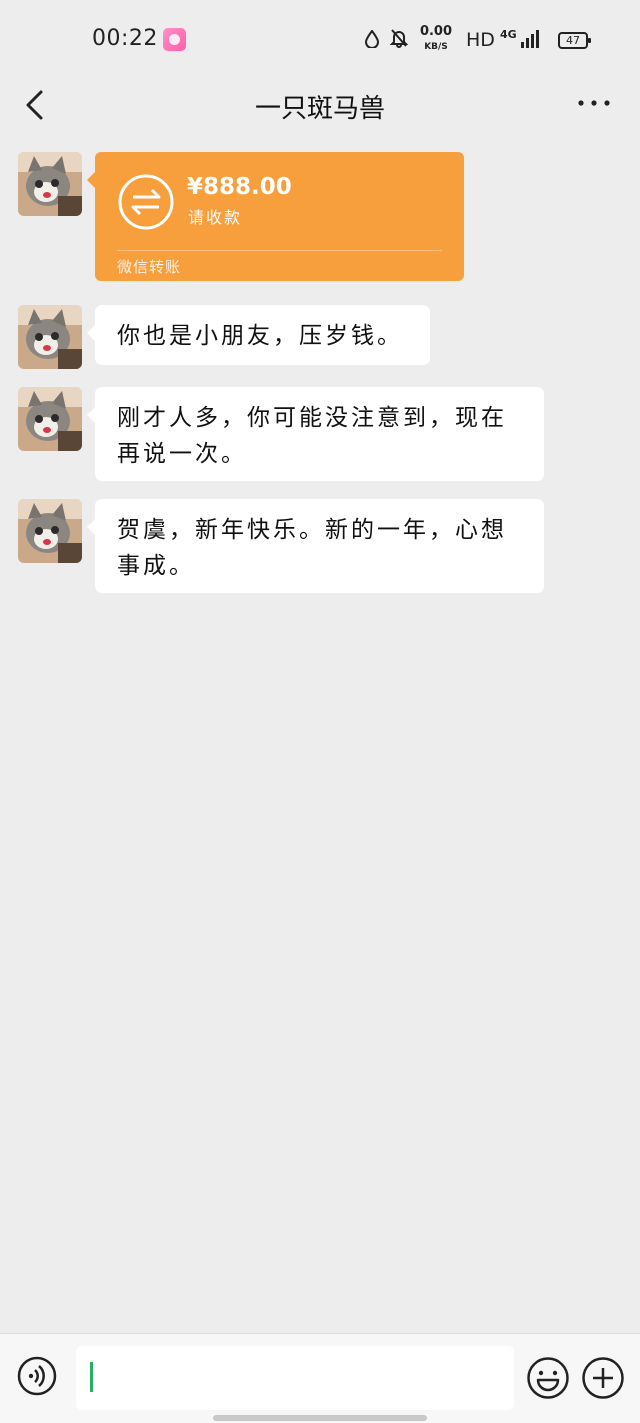 This screenshot has height=1423, width=640. I want to click on message-text: 你也是小朋友，压岁钱。, so click(260, 336).